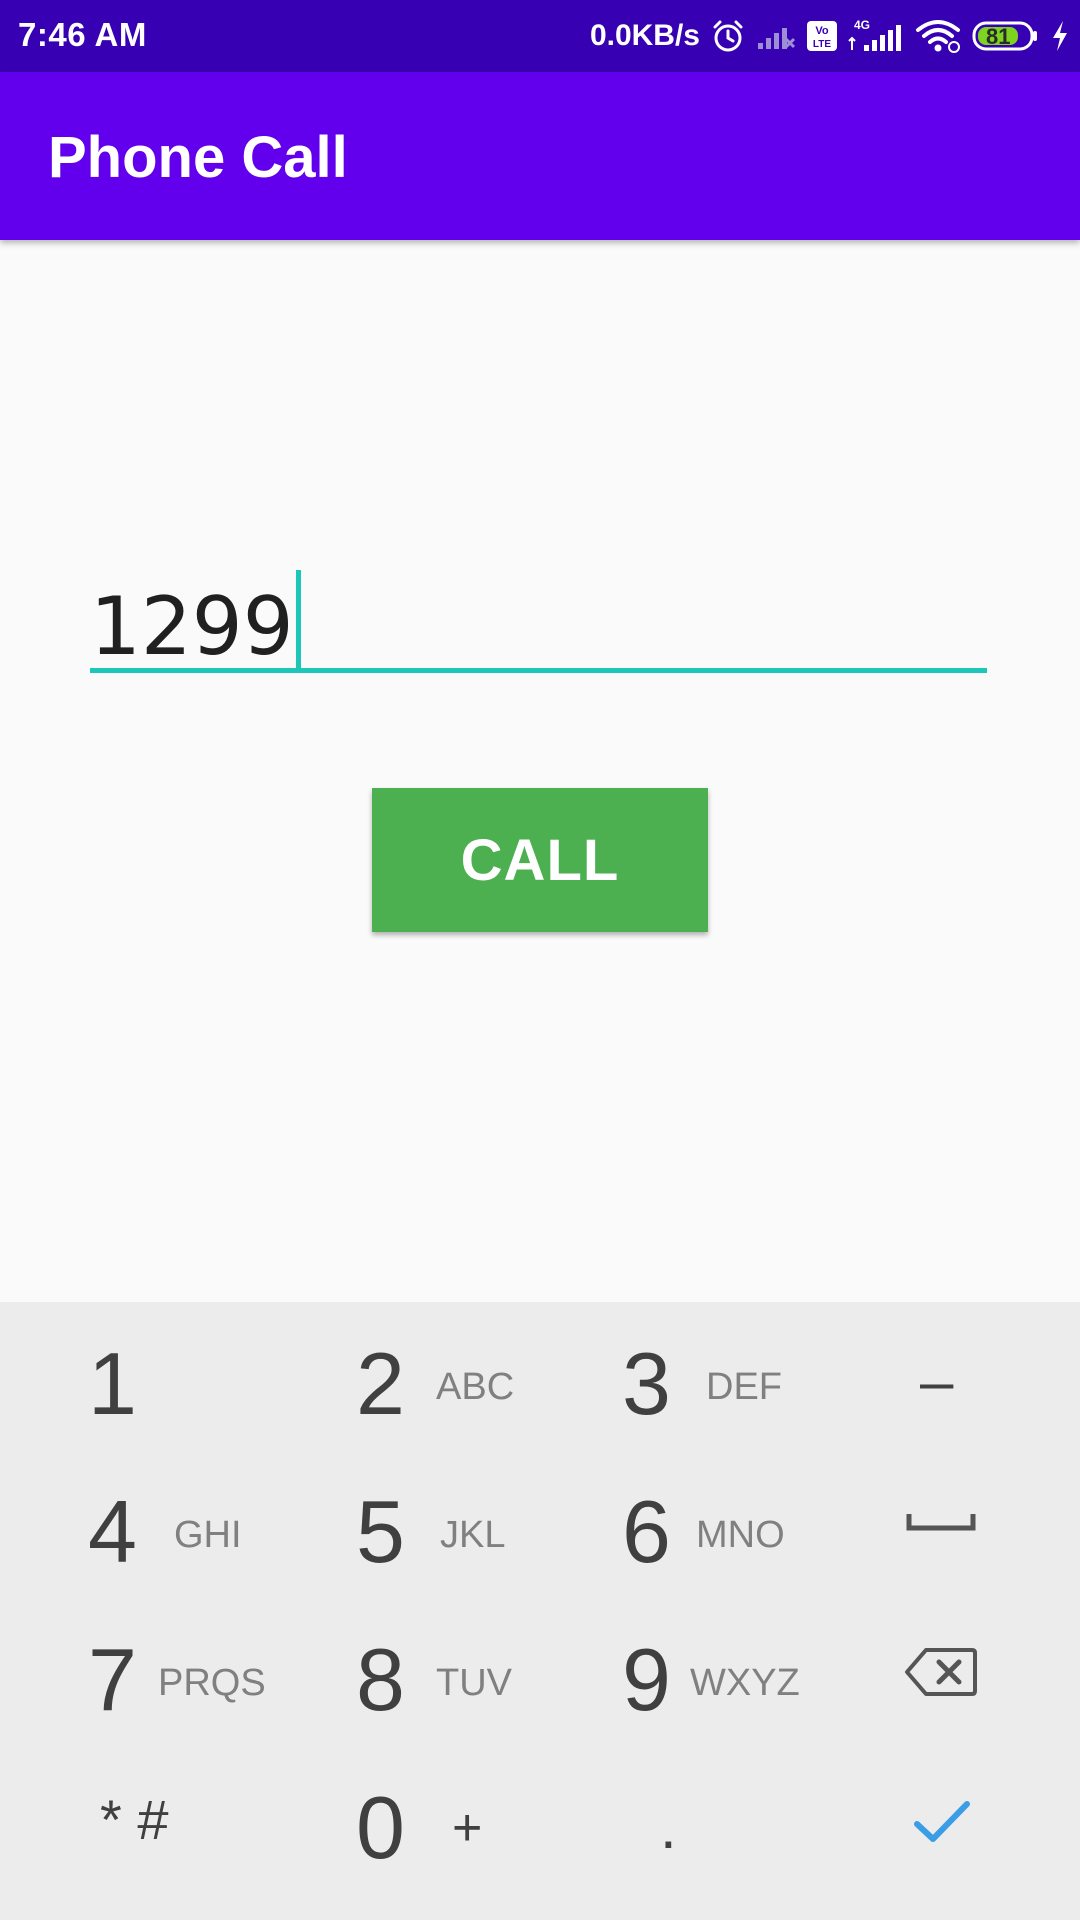 This screenshot has height=1920, width=1080. Describe the element at coordinates (112, 1383) in the screenshot. I see `key-digit: 1` at that location.